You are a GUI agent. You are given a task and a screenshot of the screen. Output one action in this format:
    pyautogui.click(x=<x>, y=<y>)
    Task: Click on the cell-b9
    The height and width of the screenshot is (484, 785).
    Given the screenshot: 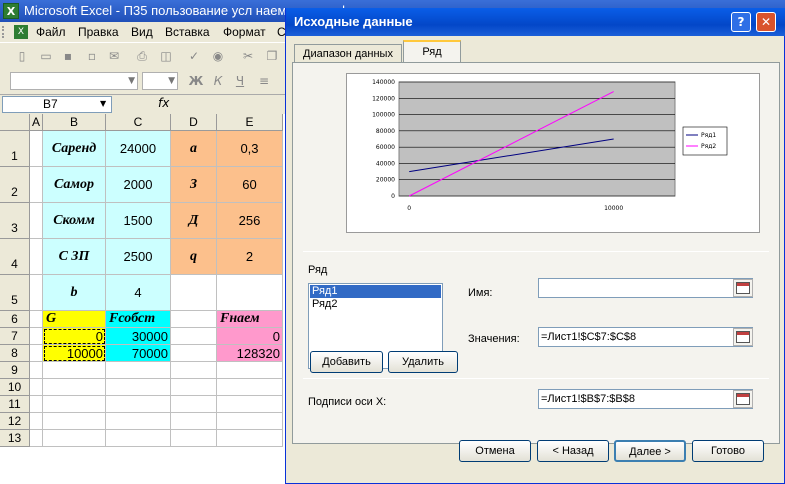 What is the action you would take?
    pyautogui.click(x=74, y=370)
    